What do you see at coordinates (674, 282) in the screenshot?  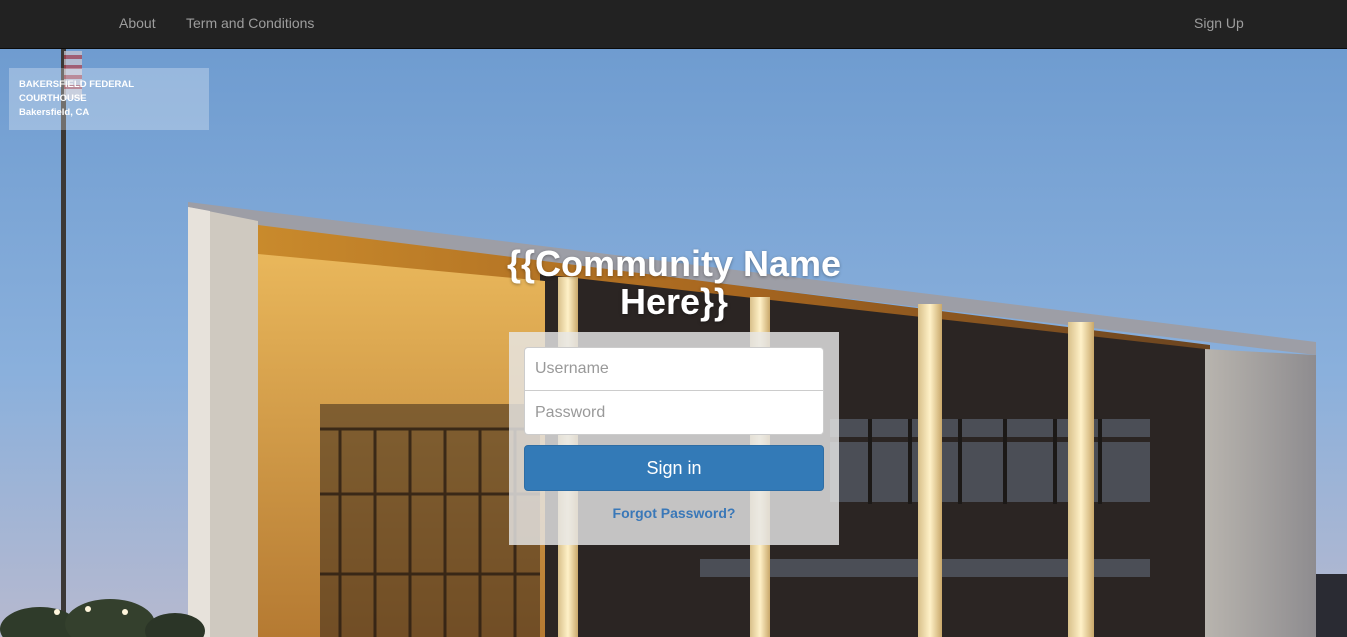 I see `community-title: {{Community Name Here}}` at bounding box center [674, 282].